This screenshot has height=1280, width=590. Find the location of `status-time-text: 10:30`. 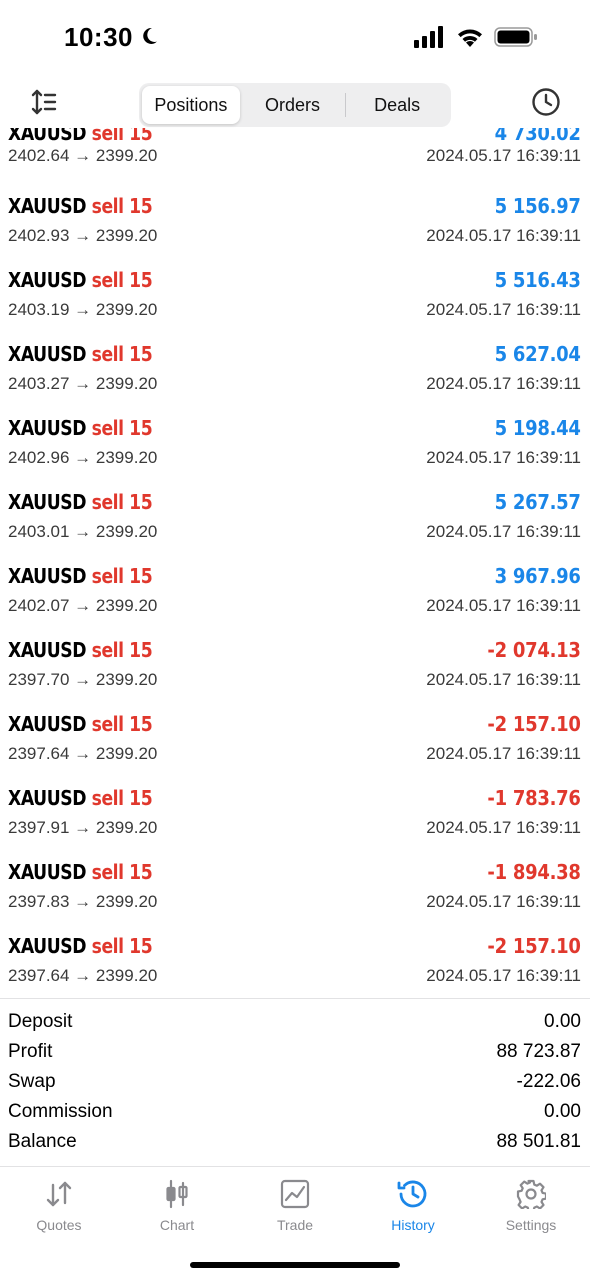

status-time-text: 10:30 is located at coordinates (98, 37).